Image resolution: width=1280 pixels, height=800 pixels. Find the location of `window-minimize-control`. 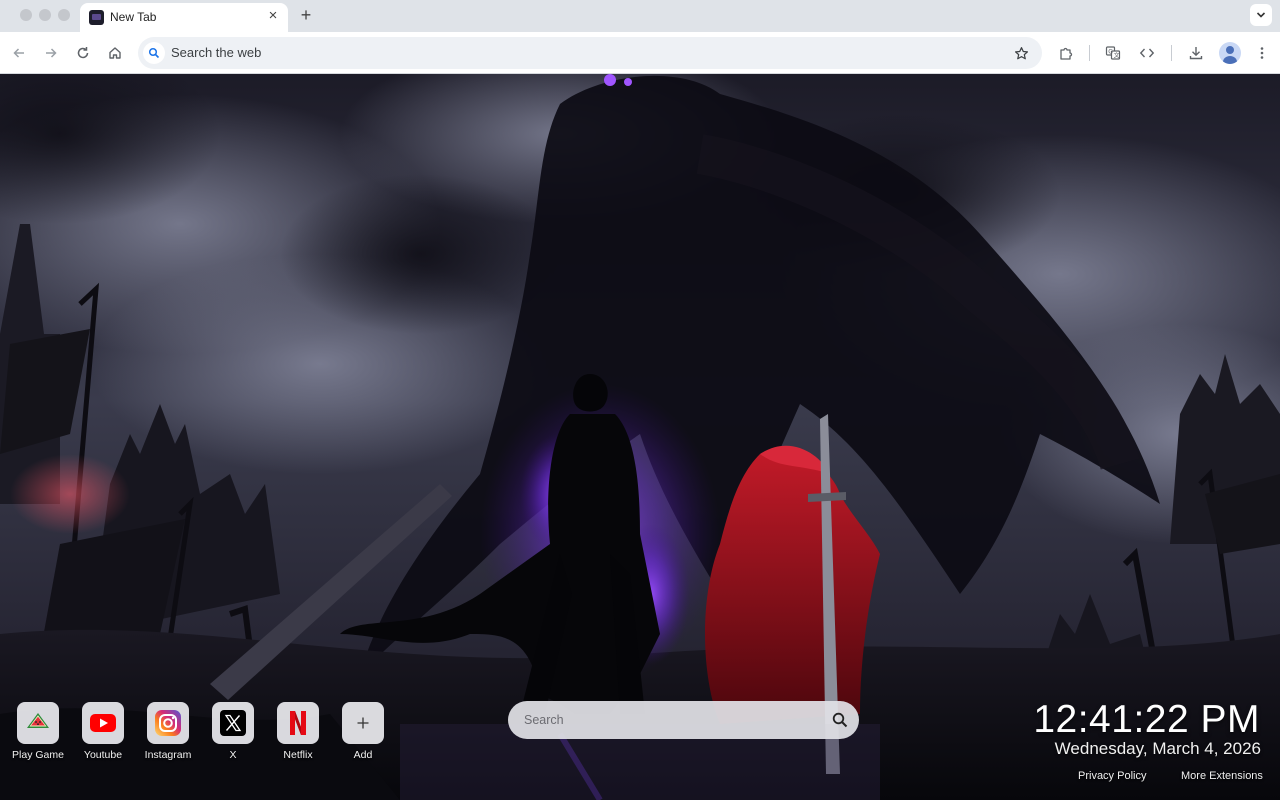

window-minimize-control is located at coordinates (45, 15).